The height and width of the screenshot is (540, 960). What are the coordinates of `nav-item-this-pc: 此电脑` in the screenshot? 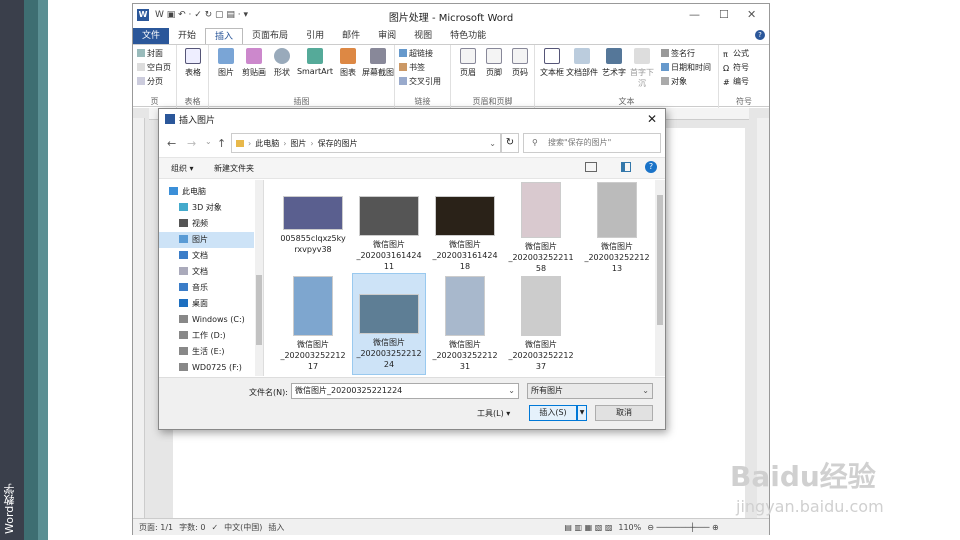 It's located at (206, 192).